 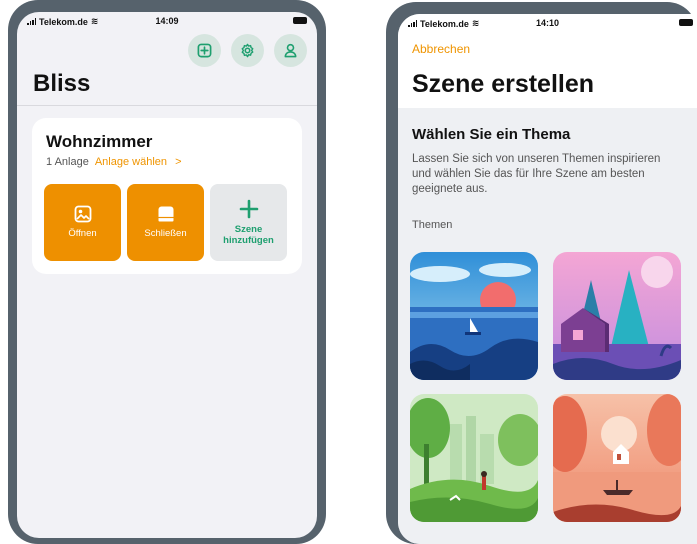 I want to click on room-subtitle: 1 Anlage Anlage wählen >, so click(x=114, y=162).